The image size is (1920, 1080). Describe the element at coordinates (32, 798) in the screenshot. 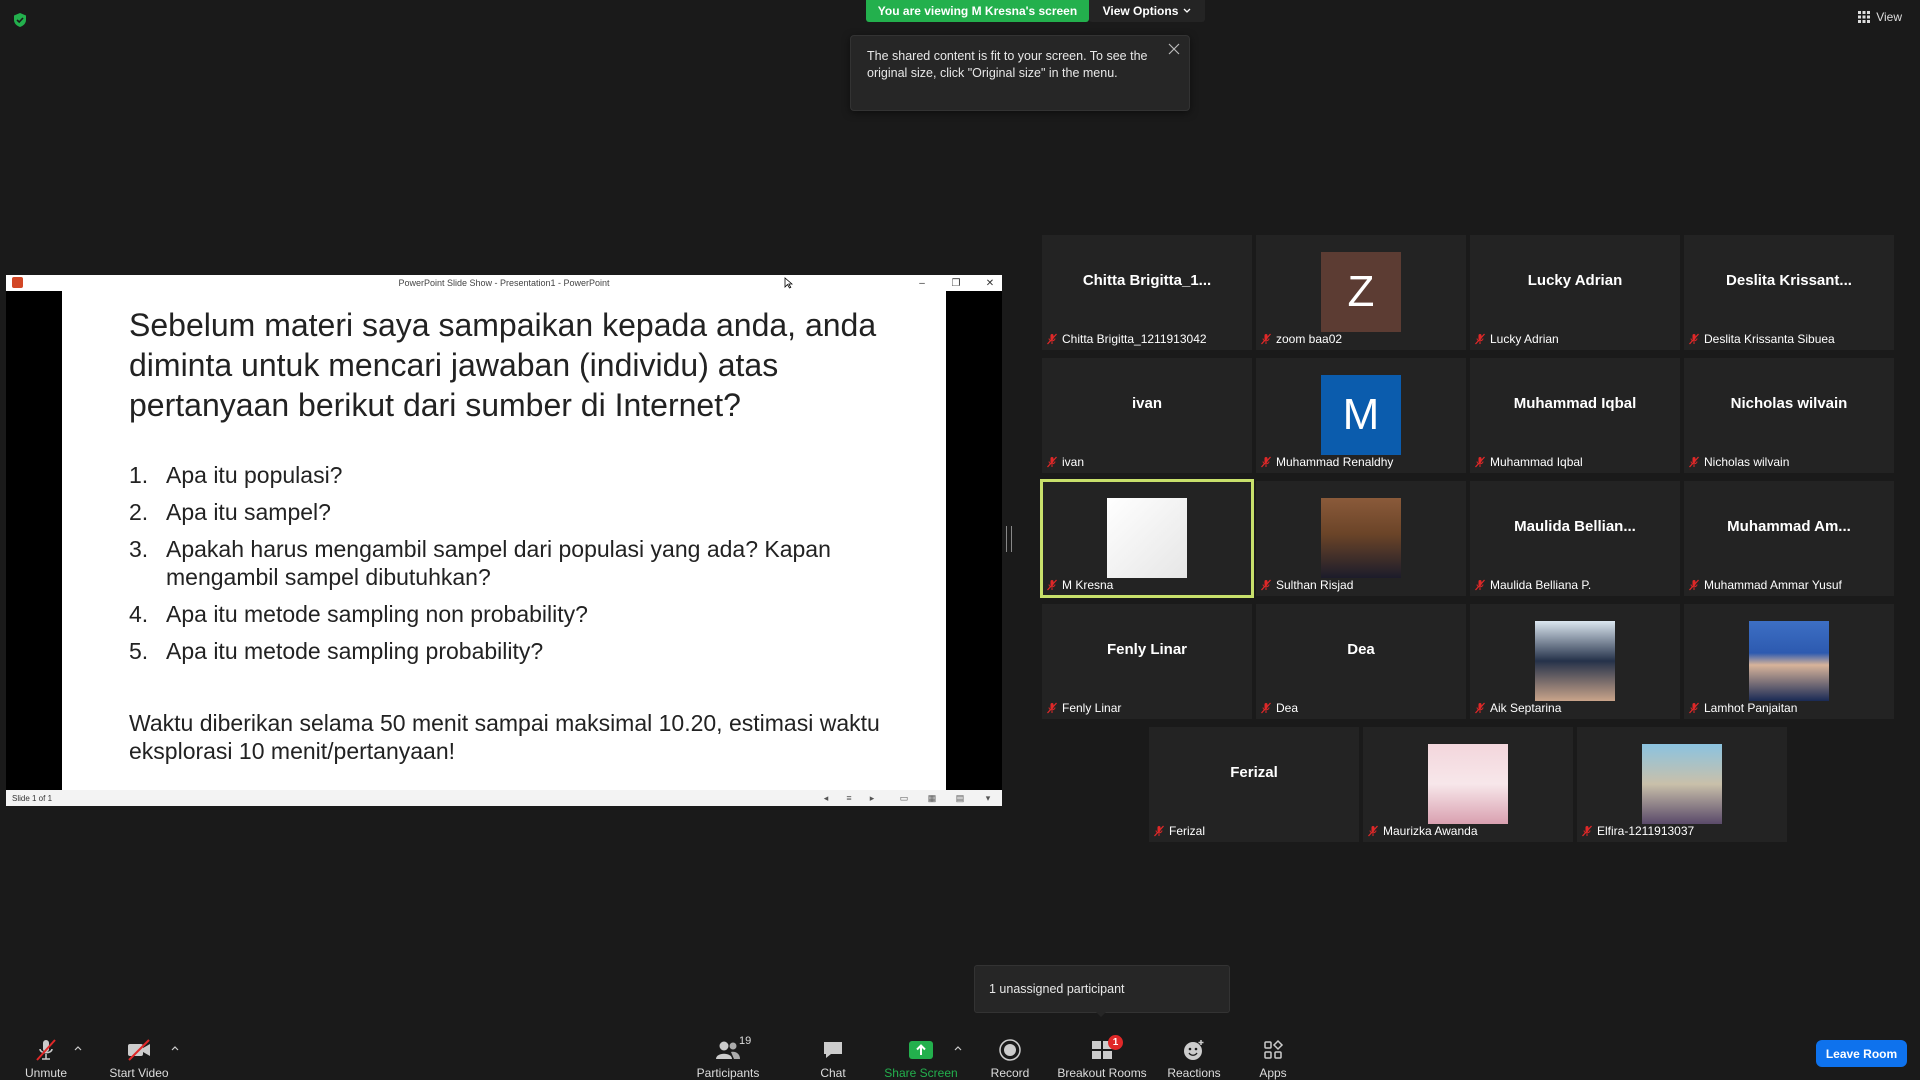

I see `slide-count: Slide 1 of 1` at that location.